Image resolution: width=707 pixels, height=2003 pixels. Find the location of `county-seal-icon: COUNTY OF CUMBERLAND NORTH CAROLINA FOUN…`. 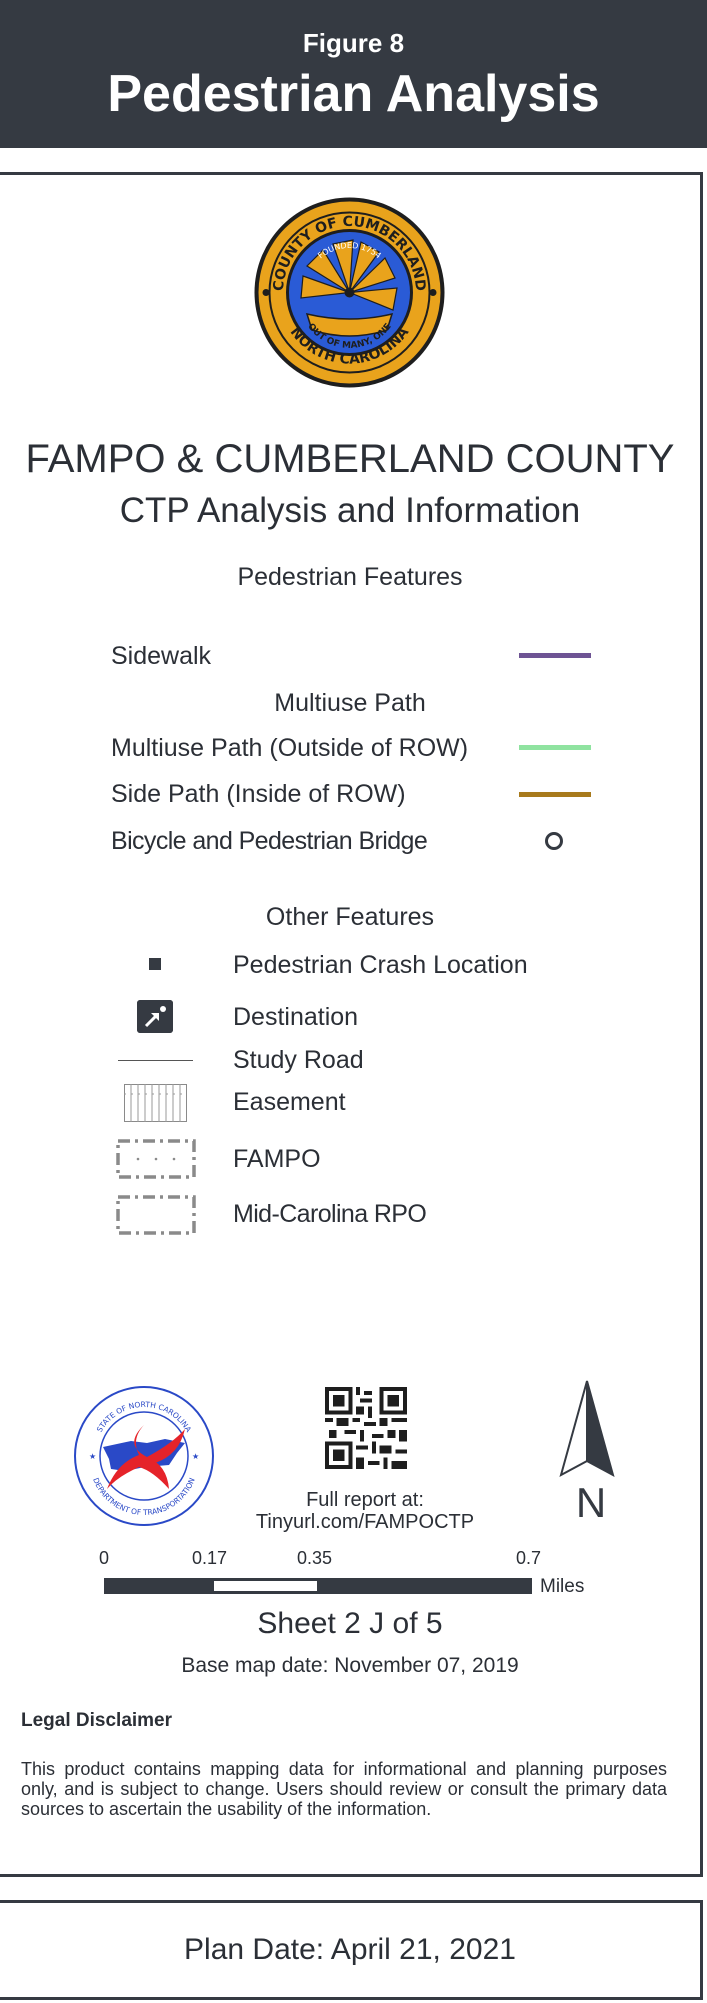

county-seal-icon: COUNTY OF CUMBERLAND NORTH CAROLINA FOUN… is located at coordinates (349, 292).